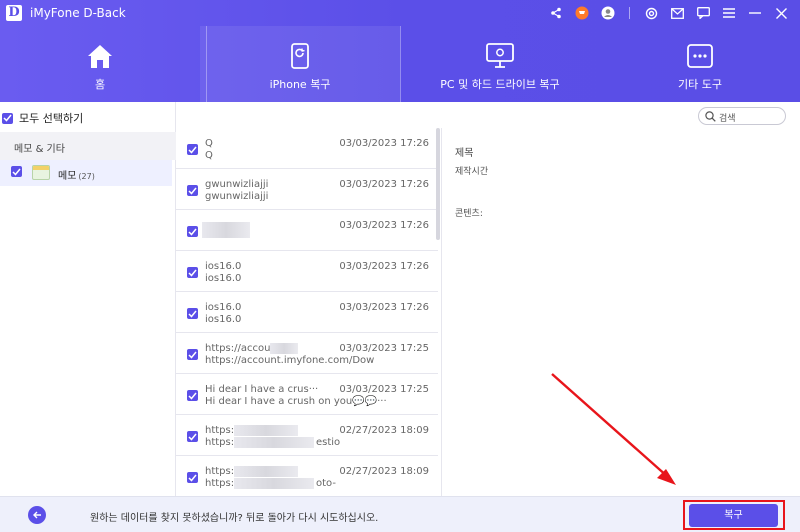  What do you see at coordinates (296, 401) in the screenshot?
I see `list-item-preview: Hi dear I have a crush on you💬💬···` at bounding box center [296, 401].